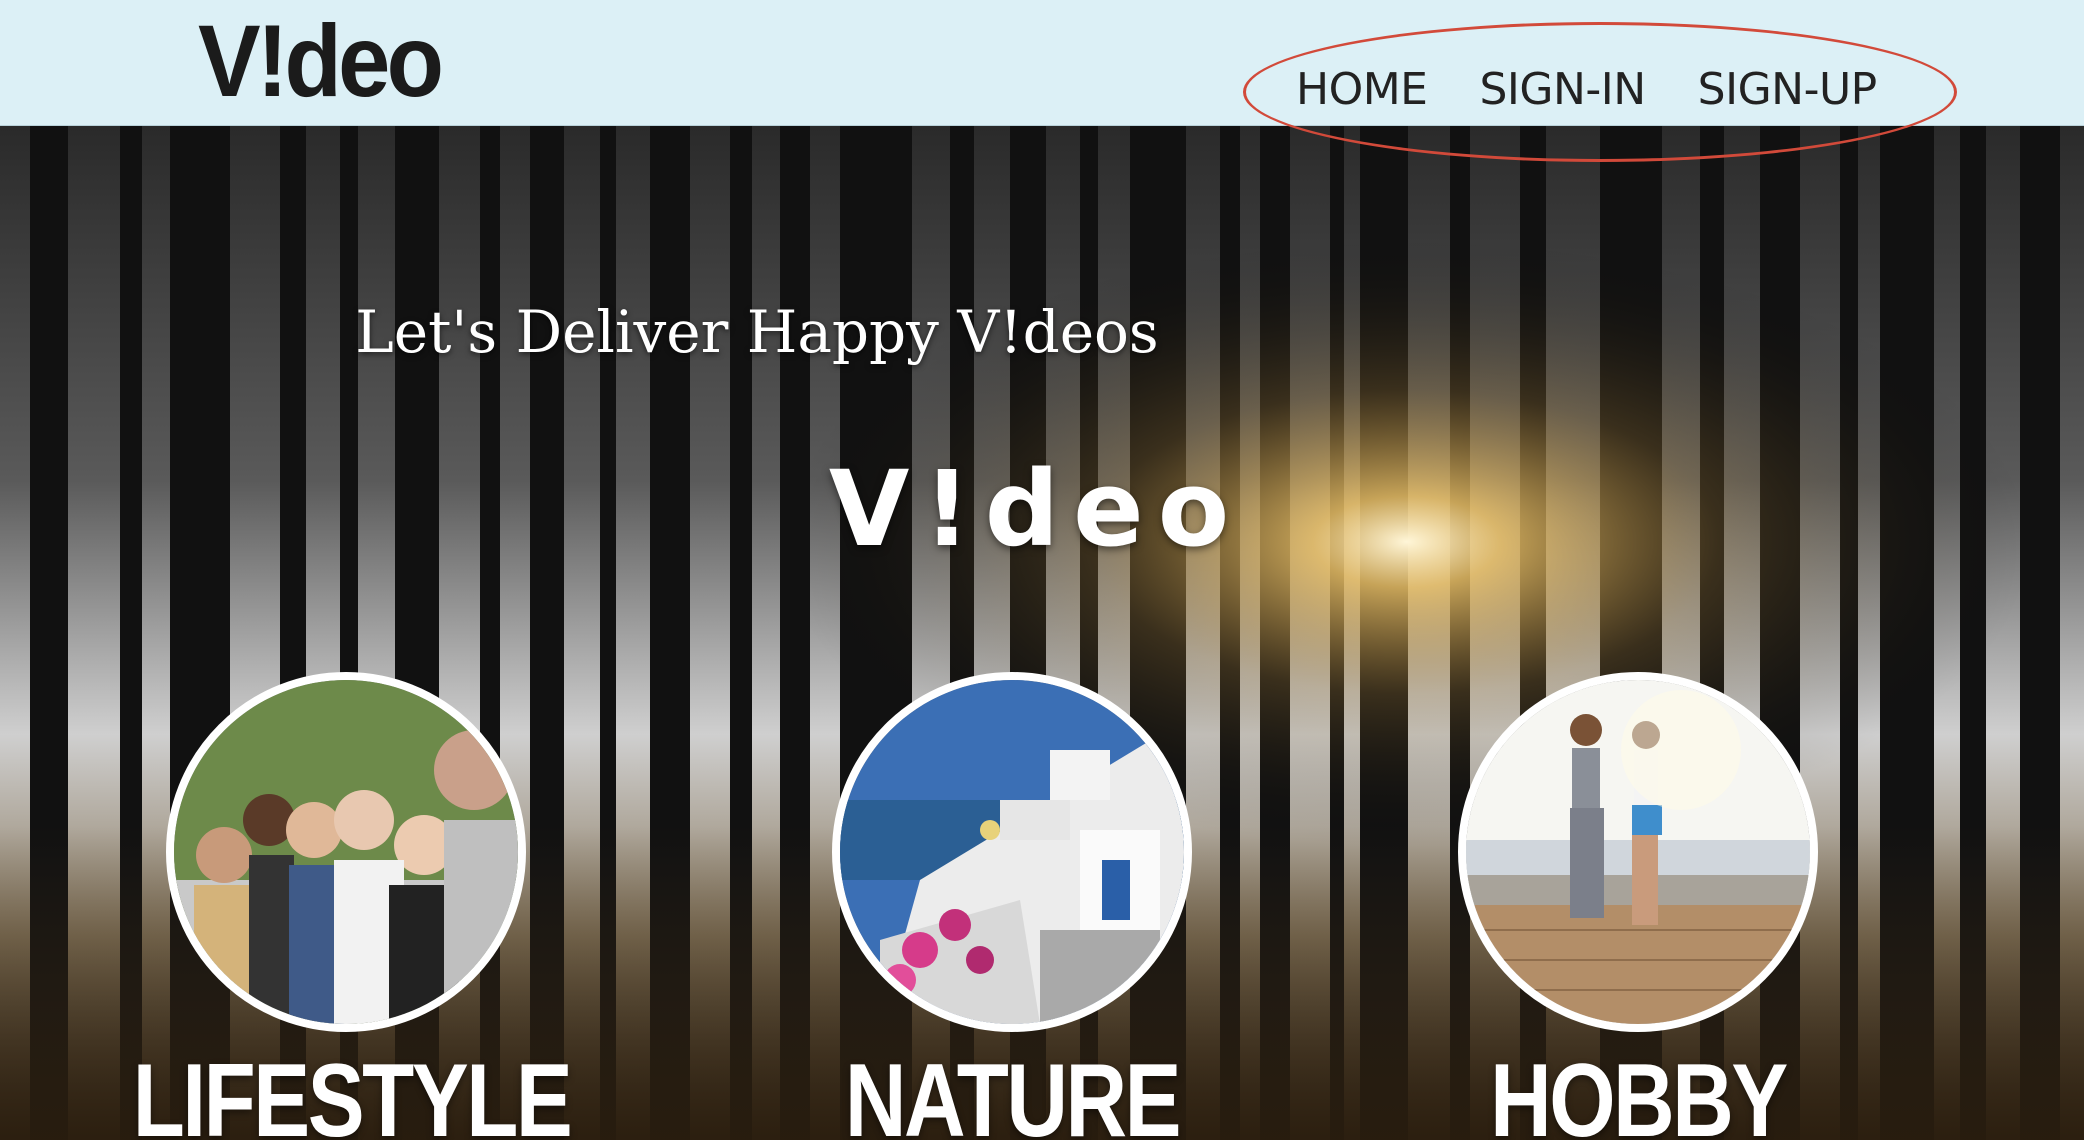 This screenshot has width=2084, height=1140. I want to click on category-hobby: HOBBY, so click(1638, 906).